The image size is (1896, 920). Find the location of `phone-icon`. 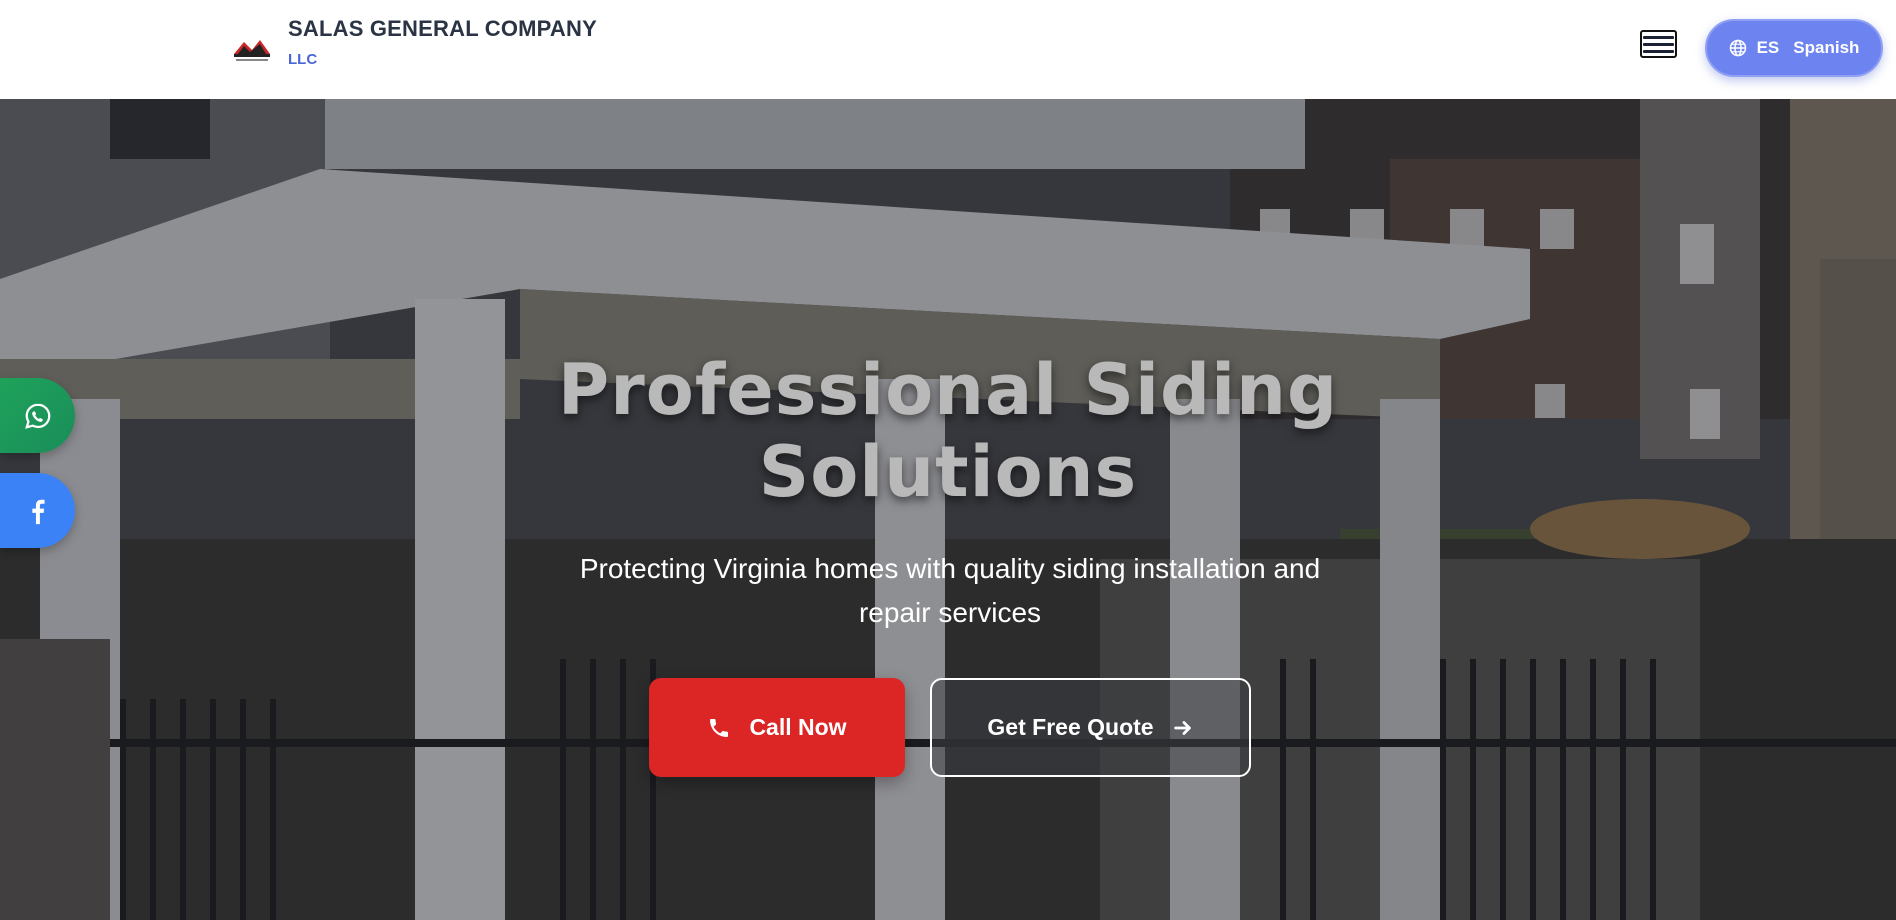

phone-icon is located at coordinates (719, 727).